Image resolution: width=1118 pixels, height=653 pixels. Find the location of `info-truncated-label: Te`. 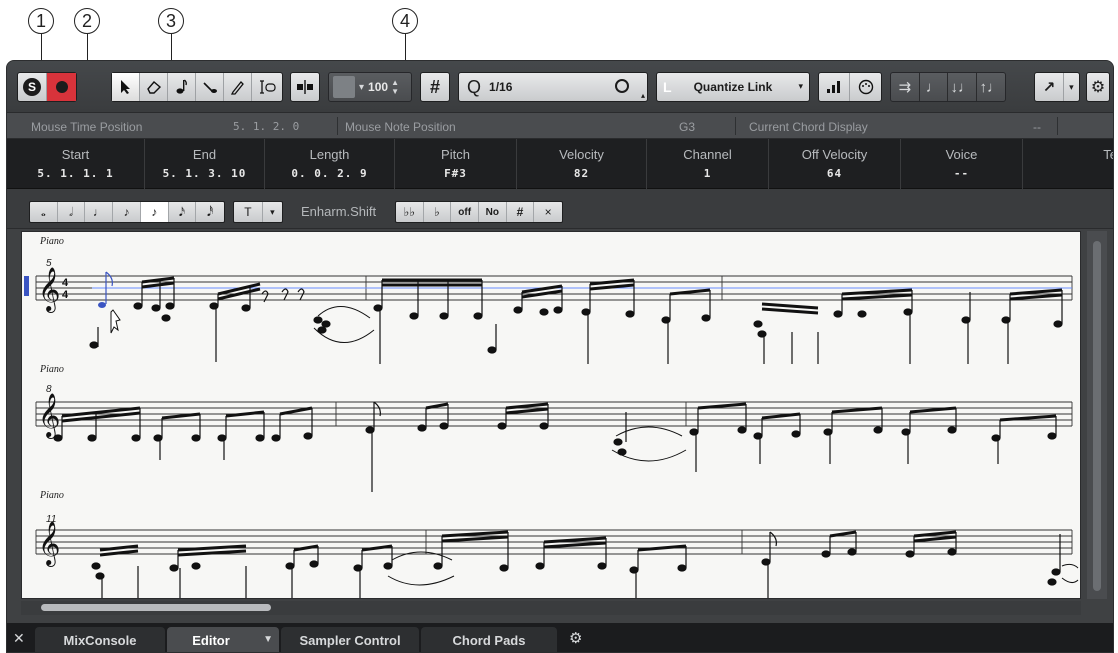

info-truncated-label: Te is located at coordinates (1108, 154).